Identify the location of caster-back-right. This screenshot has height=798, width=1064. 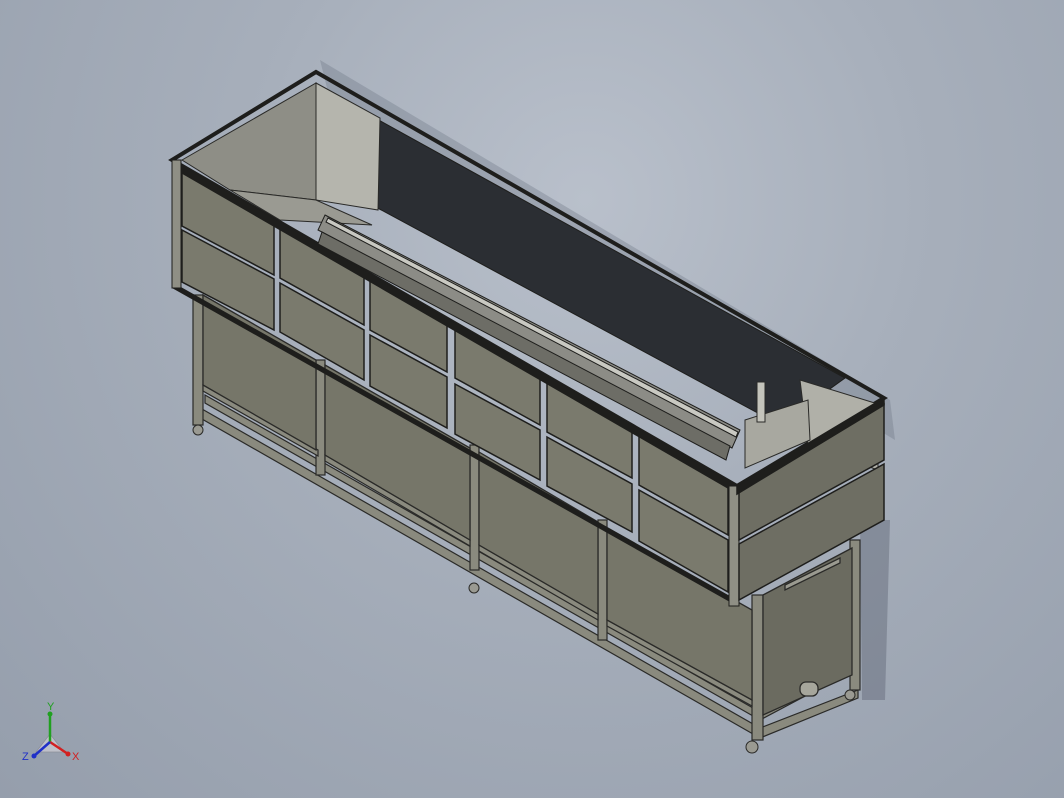
(850, 695).